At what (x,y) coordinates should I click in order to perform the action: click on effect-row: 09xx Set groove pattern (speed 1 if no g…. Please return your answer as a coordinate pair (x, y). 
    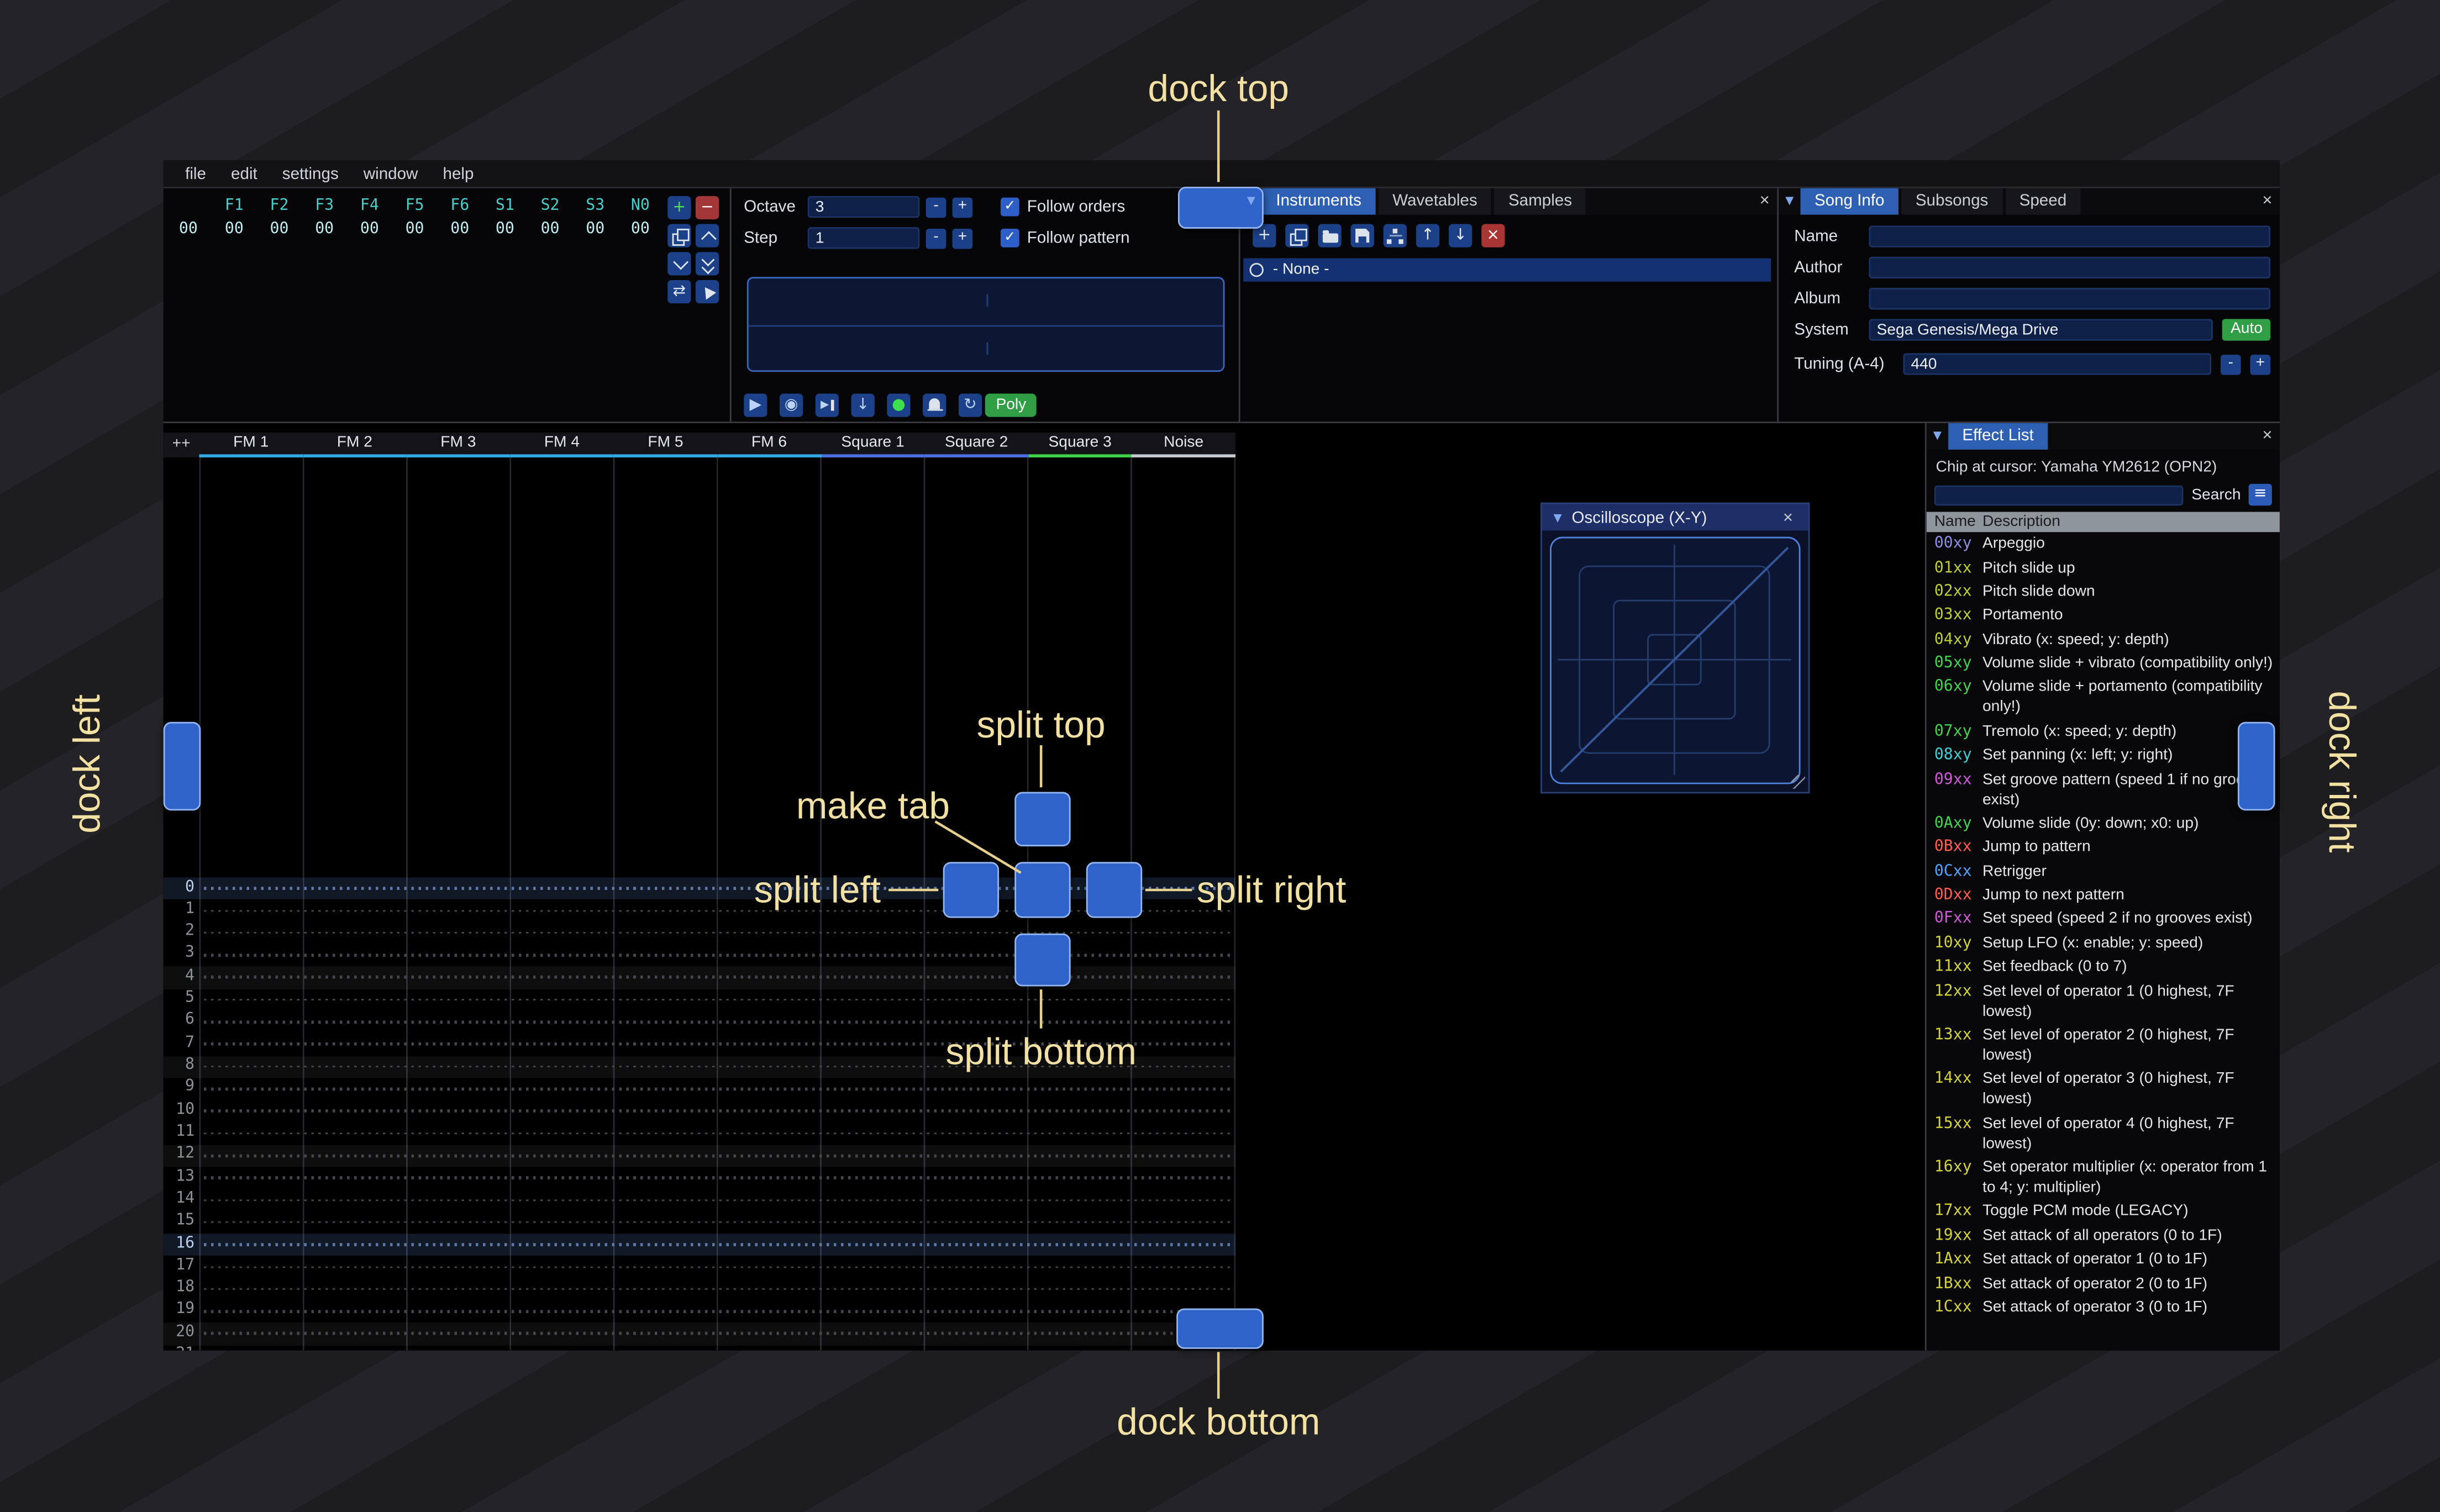
    Looking at the image, I should click on (2103, 790).